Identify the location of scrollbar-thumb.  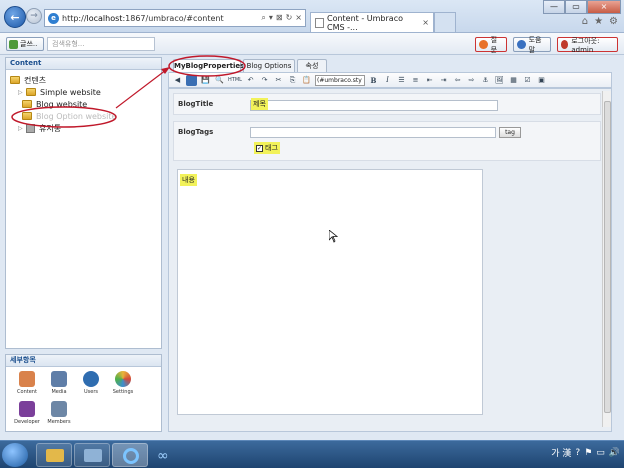
(607, 257).